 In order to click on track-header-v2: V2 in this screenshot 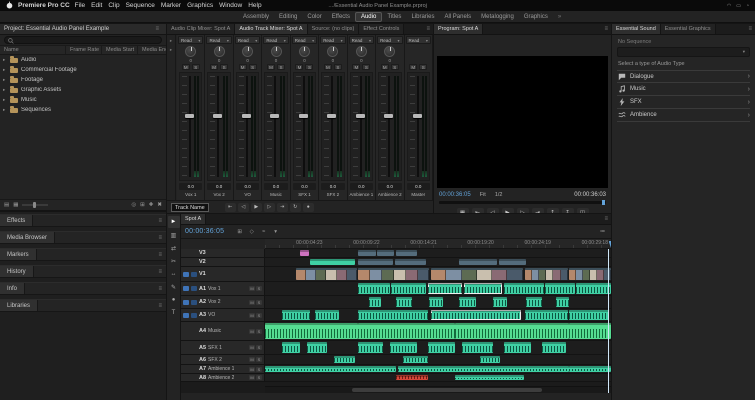, I will do `click(223, 262)`.